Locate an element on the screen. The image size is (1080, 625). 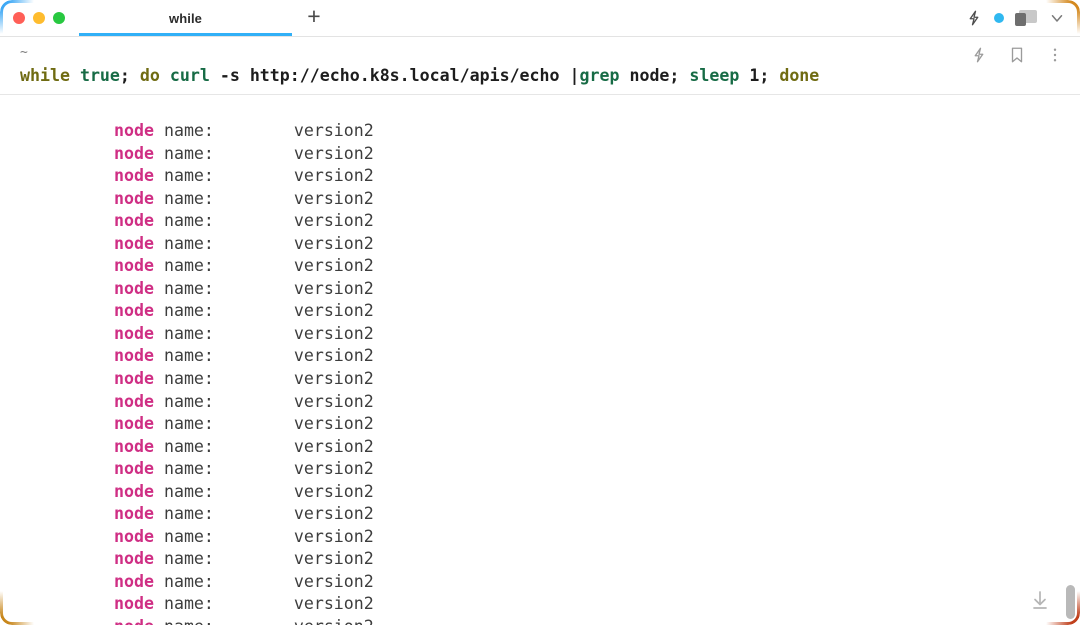
prompt-path: ~ is located at coordinates (24, 52).